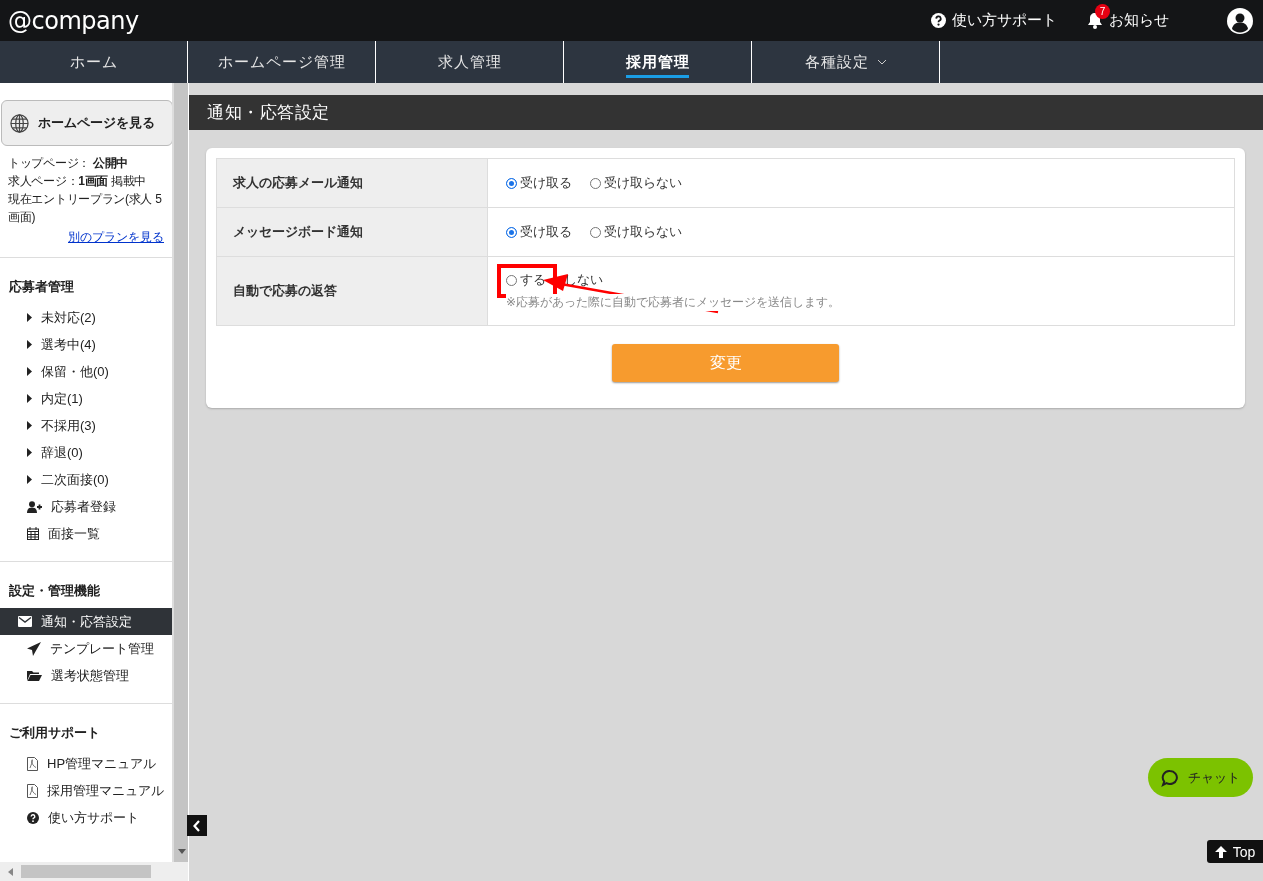 The height and width of the screenshot is (881, 1263). I want to click on section-heading: ご利用サポート, so click(54, 733).